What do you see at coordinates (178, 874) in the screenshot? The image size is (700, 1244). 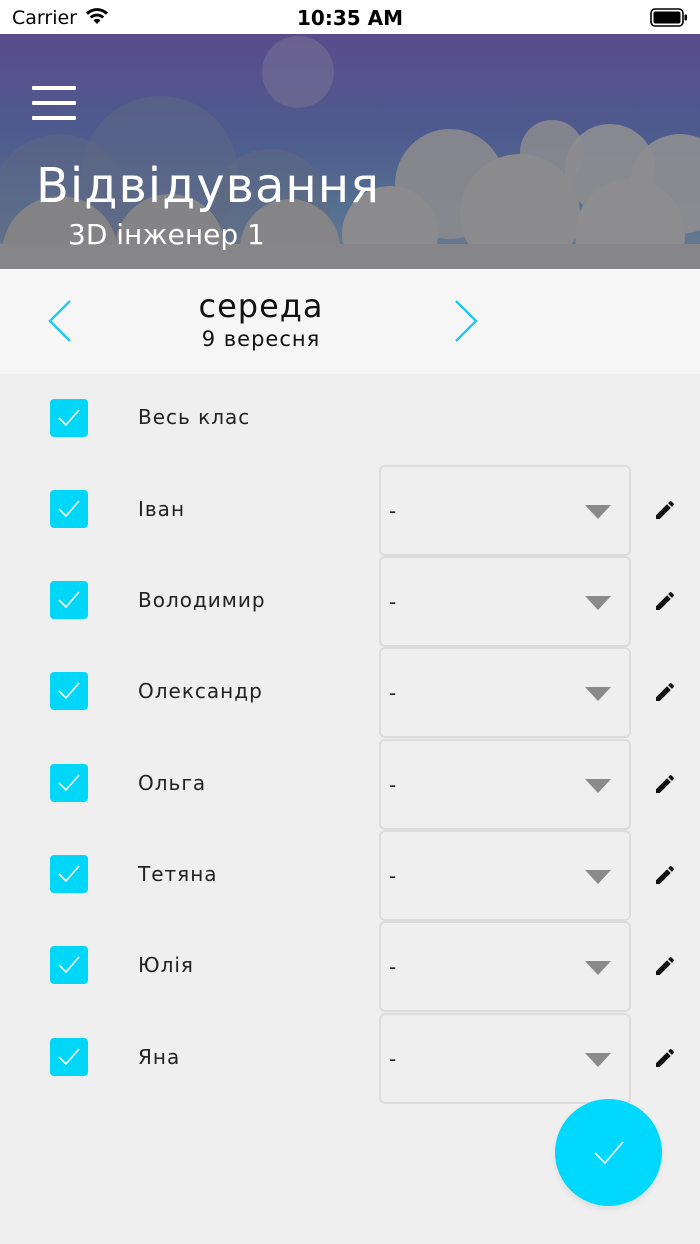 I see `student-name: Тетяна` at bounding box center [178, 874].